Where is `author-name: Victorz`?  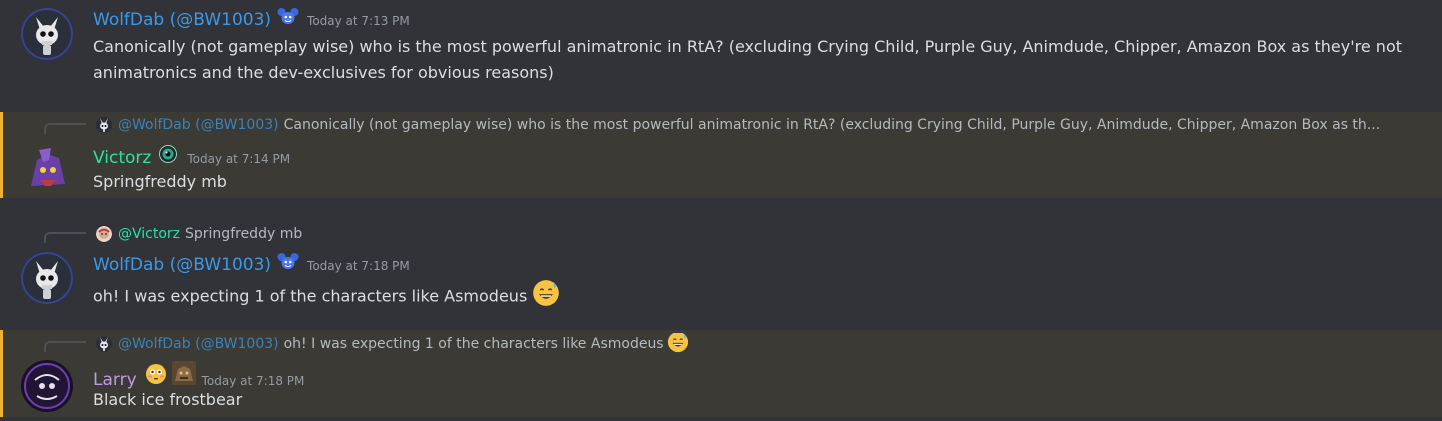 author-name: Victorz is located at coordinates (122, 158).